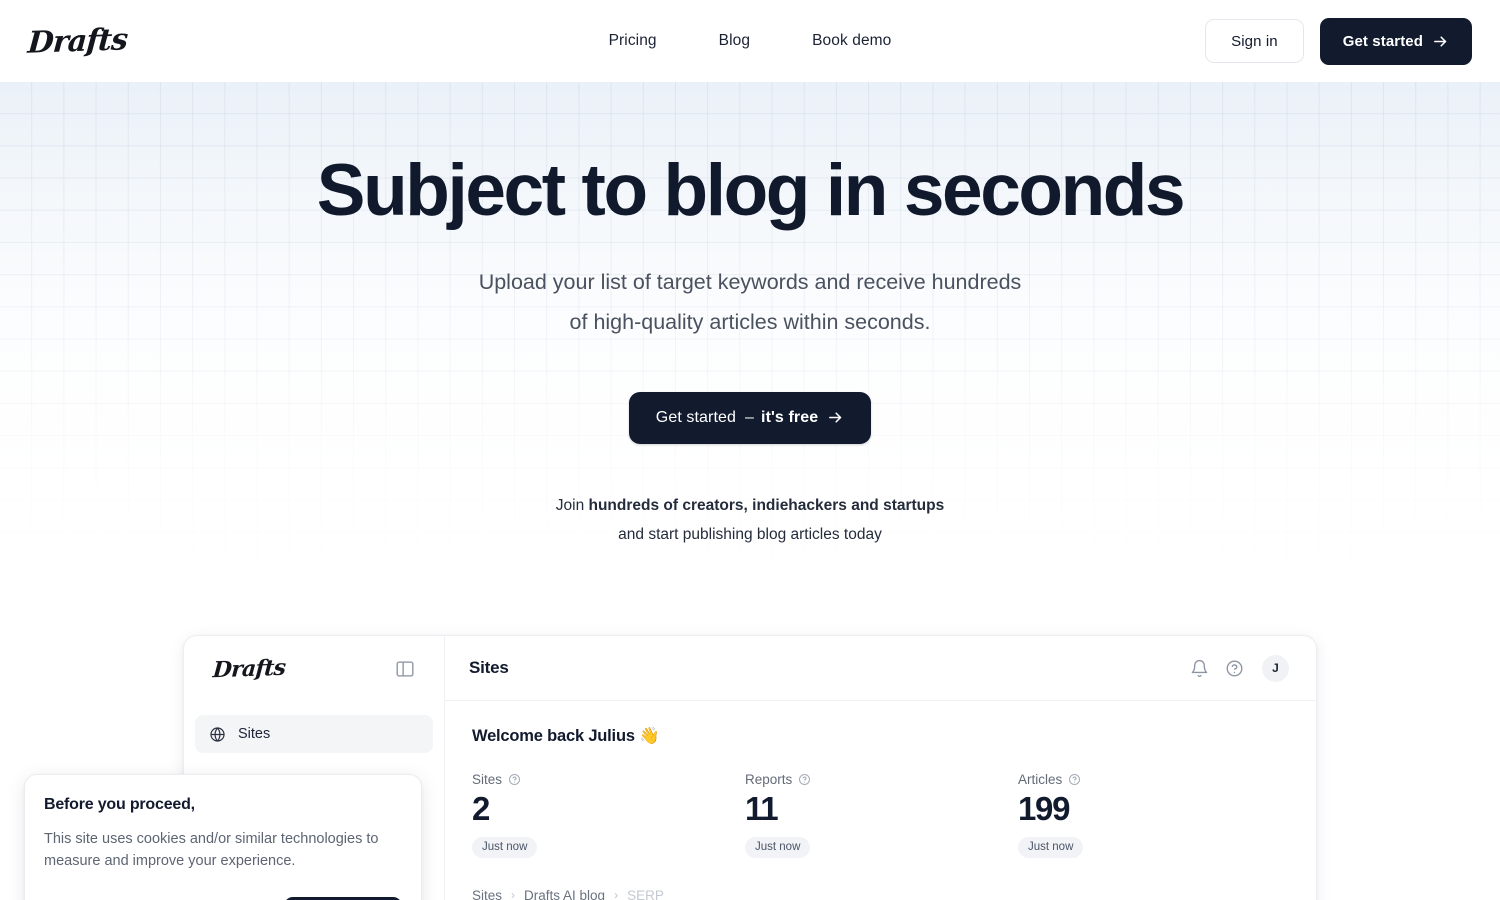  I want to click on stat-header: Articles, so click(1050, 779).